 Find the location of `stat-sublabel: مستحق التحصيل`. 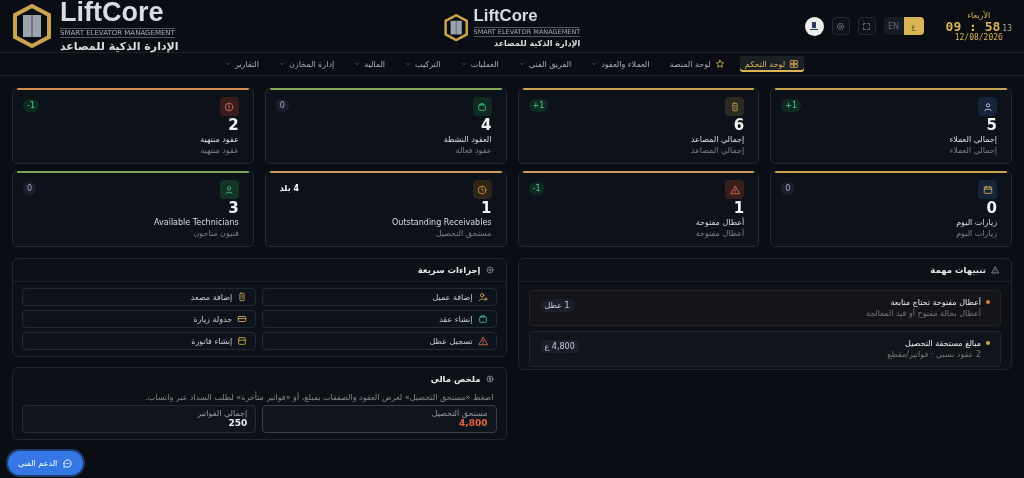

stat-sublabel: مستحق التحصيل is located at coordinates (463, 233).